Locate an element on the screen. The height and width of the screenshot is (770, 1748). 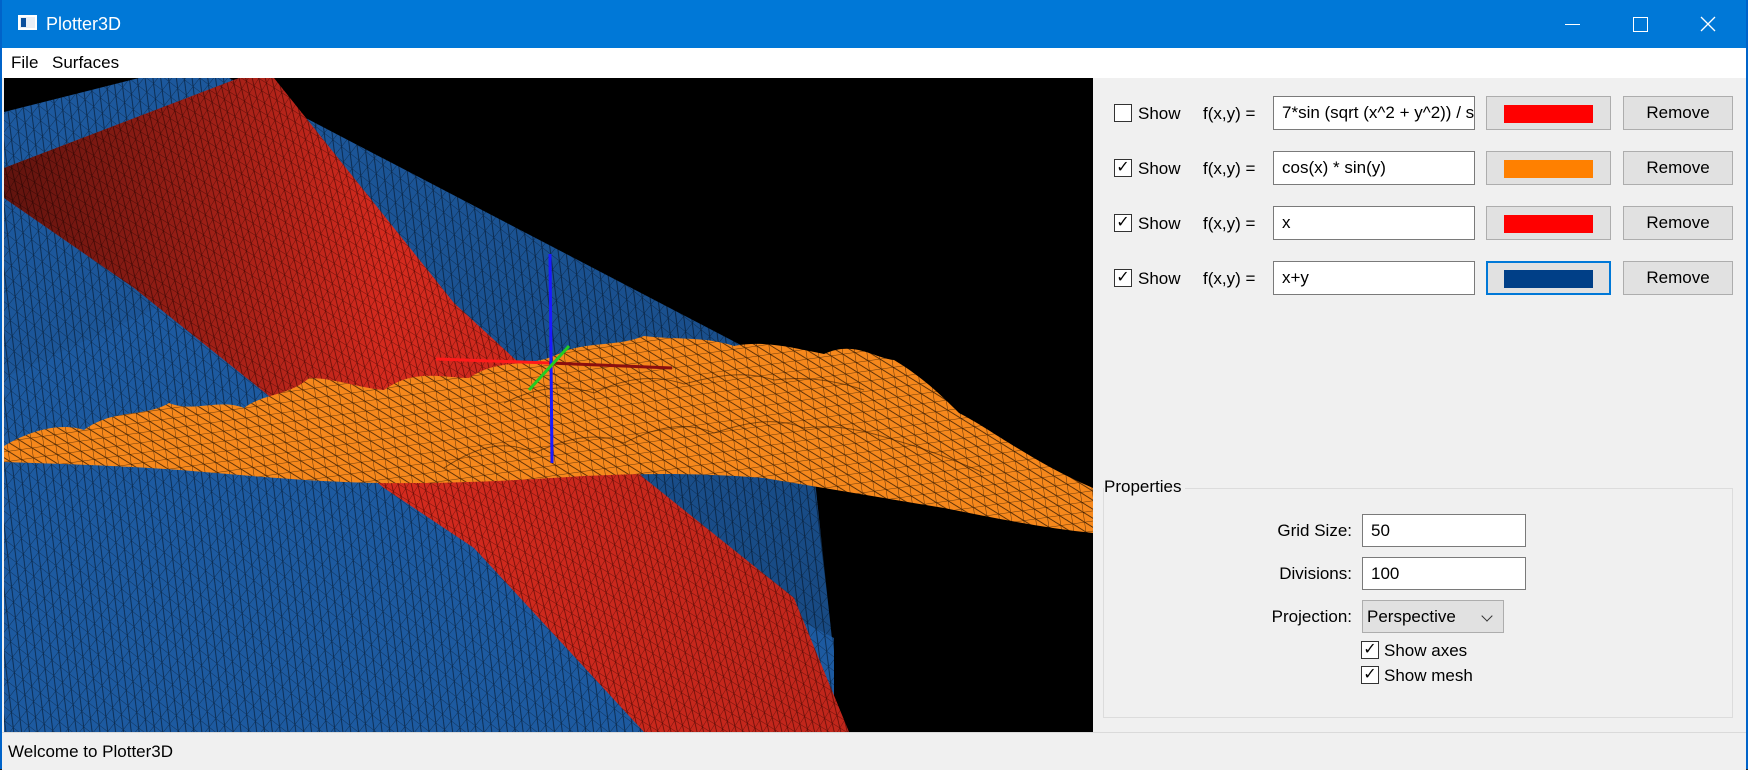
show-label-2: Show is located at coordinates (1159, 168).